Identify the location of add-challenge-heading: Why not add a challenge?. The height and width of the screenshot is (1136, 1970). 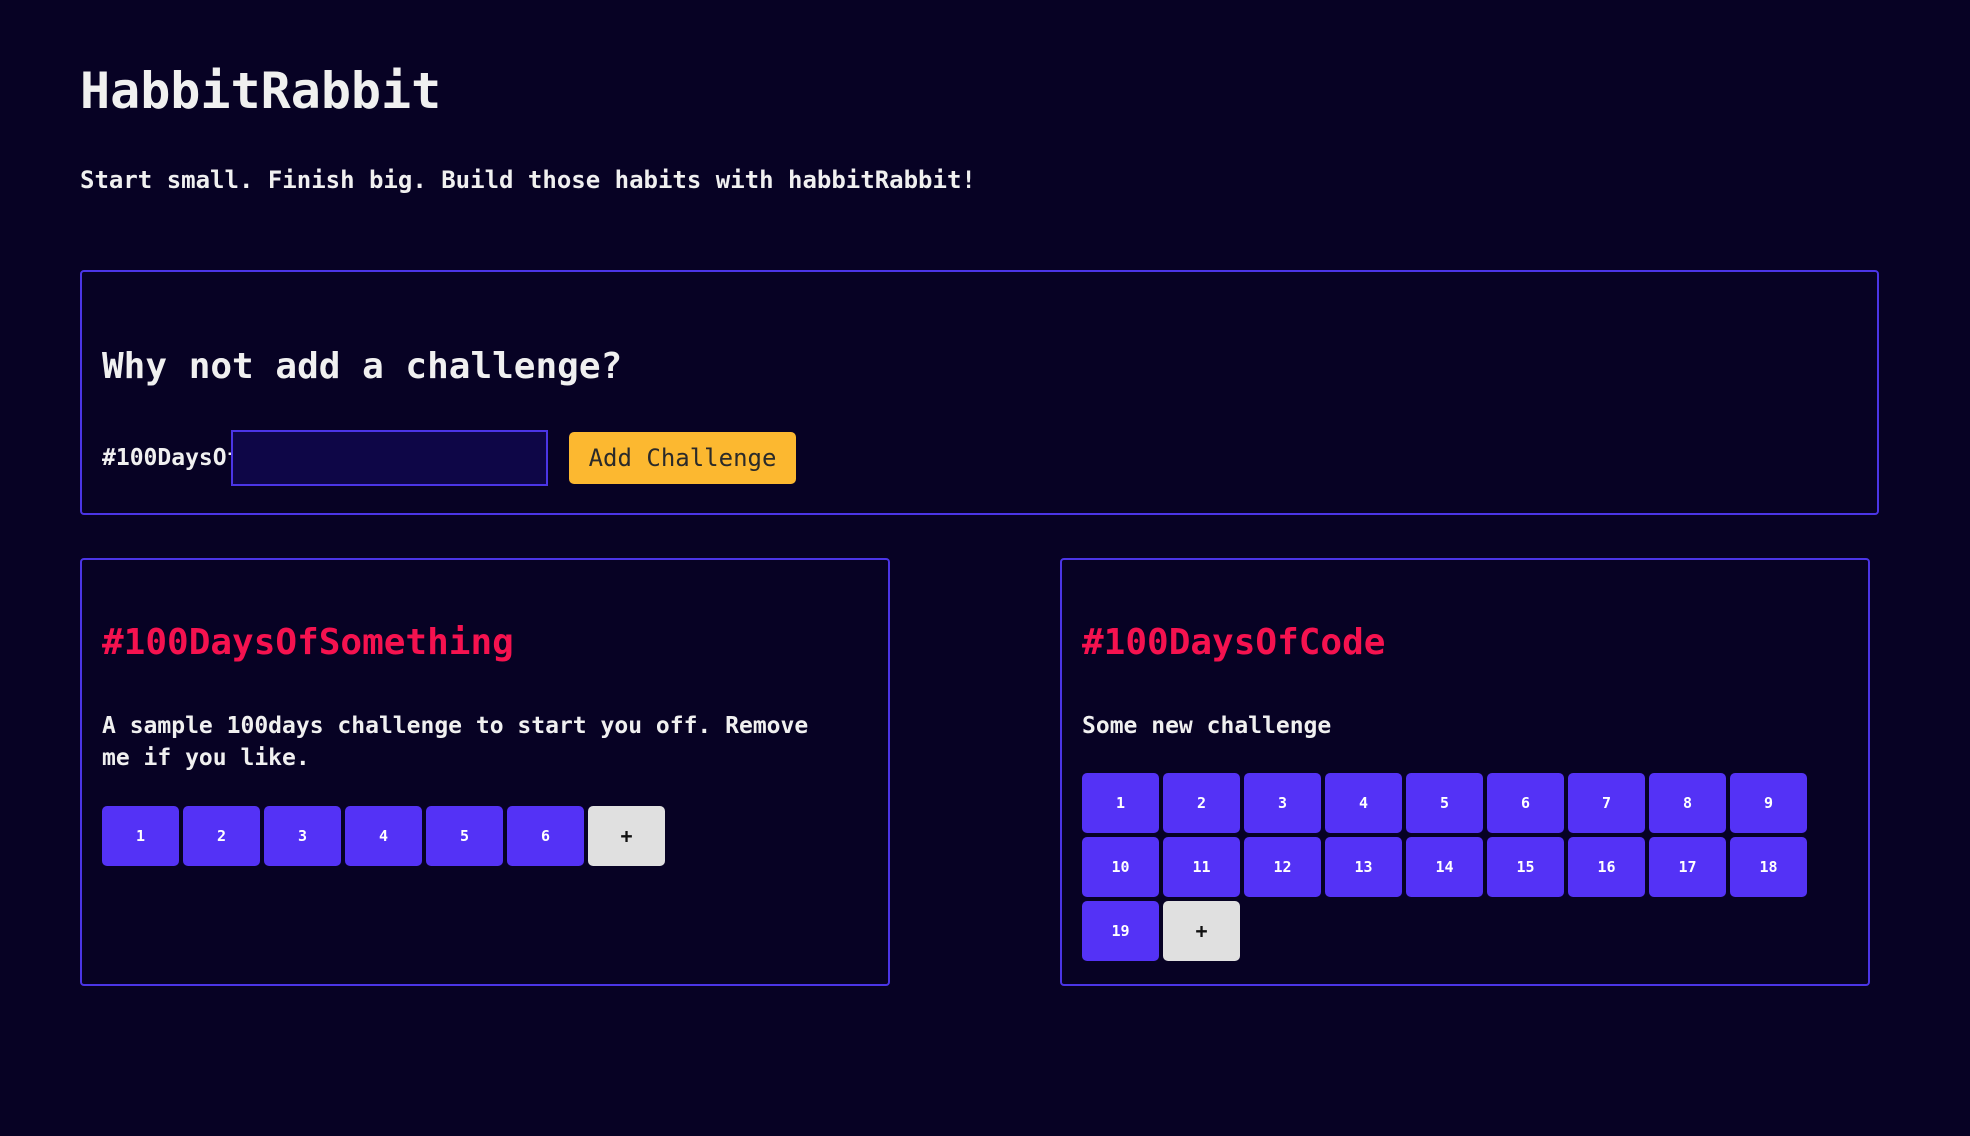
(362, 366).